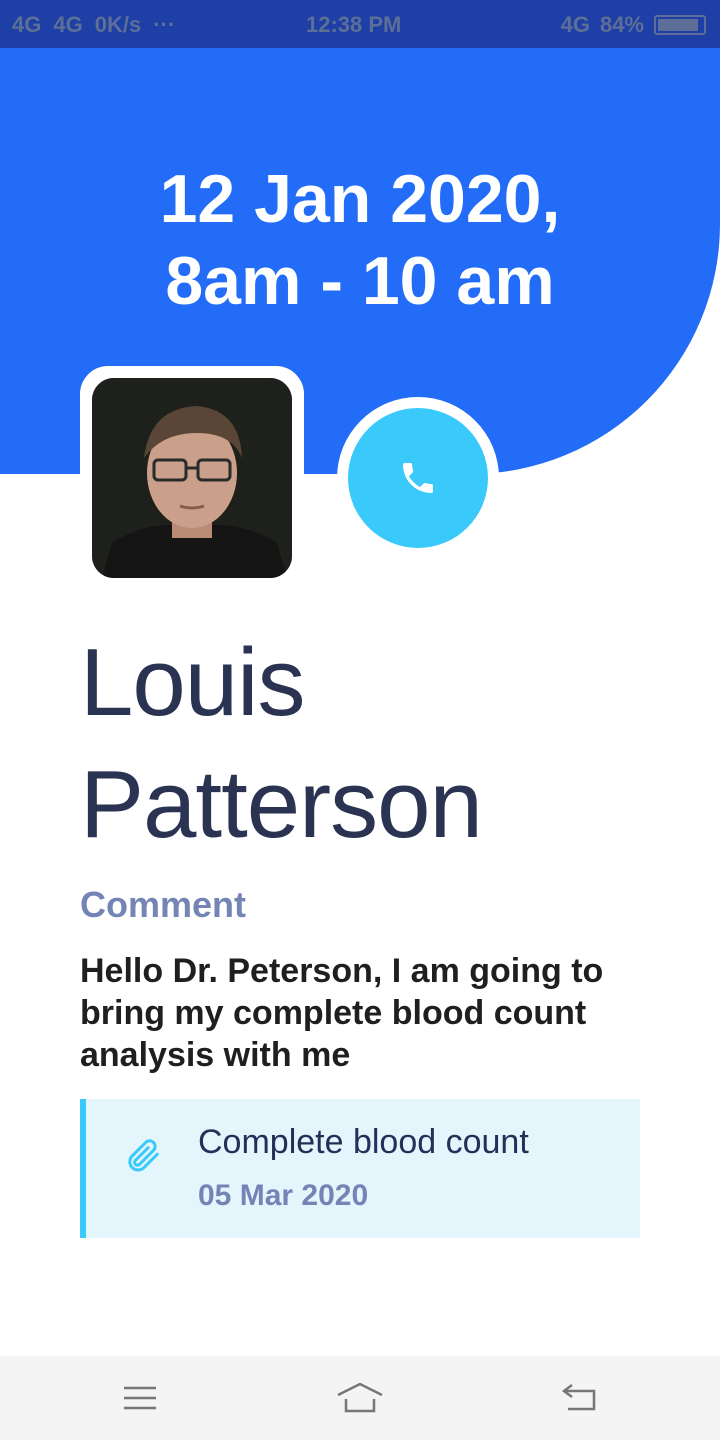 The image size is (720, 1440). I want to click on call-button, so click(418, 478).